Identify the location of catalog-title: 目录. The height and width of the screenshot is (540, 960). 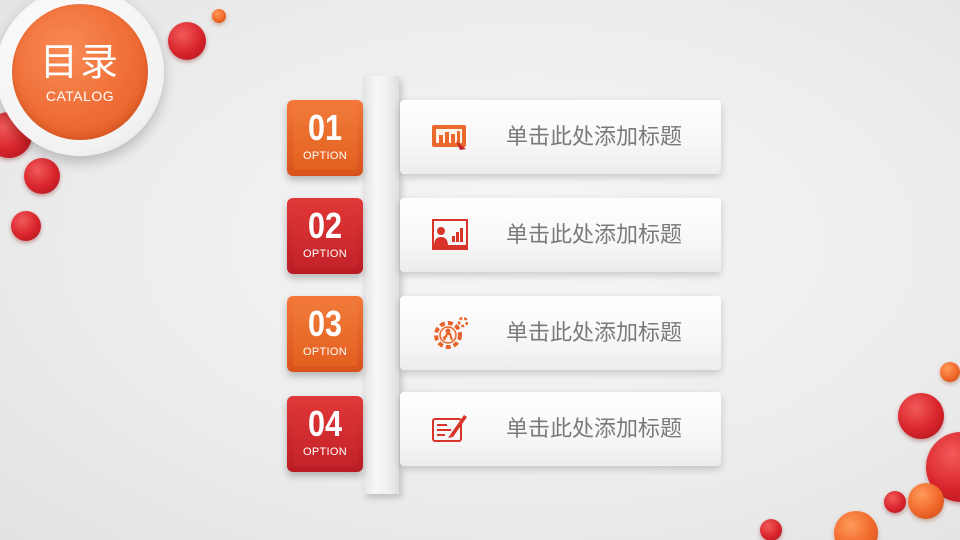
(79, 62).